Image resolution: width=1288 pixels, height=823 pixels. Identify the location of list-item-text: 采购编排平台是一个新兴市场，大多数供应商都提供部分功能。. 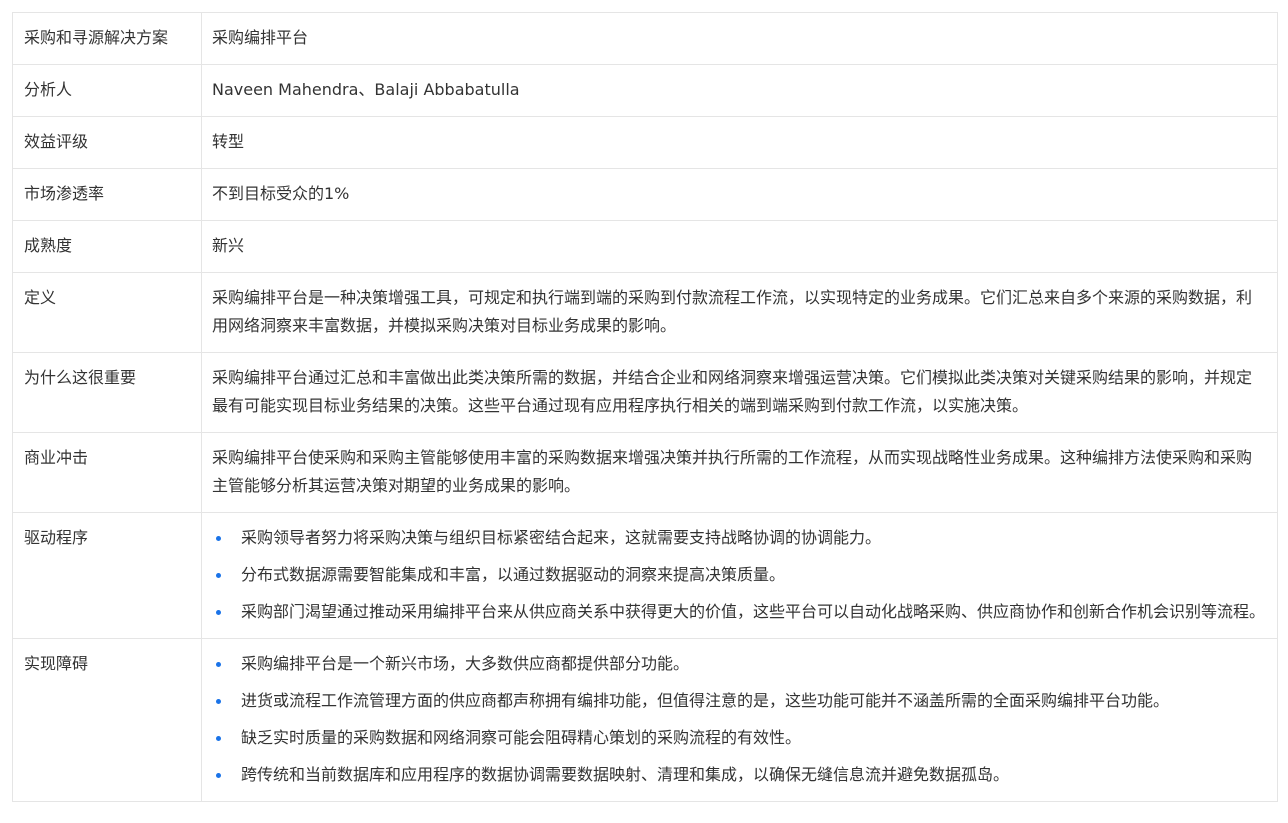
(465, 663).